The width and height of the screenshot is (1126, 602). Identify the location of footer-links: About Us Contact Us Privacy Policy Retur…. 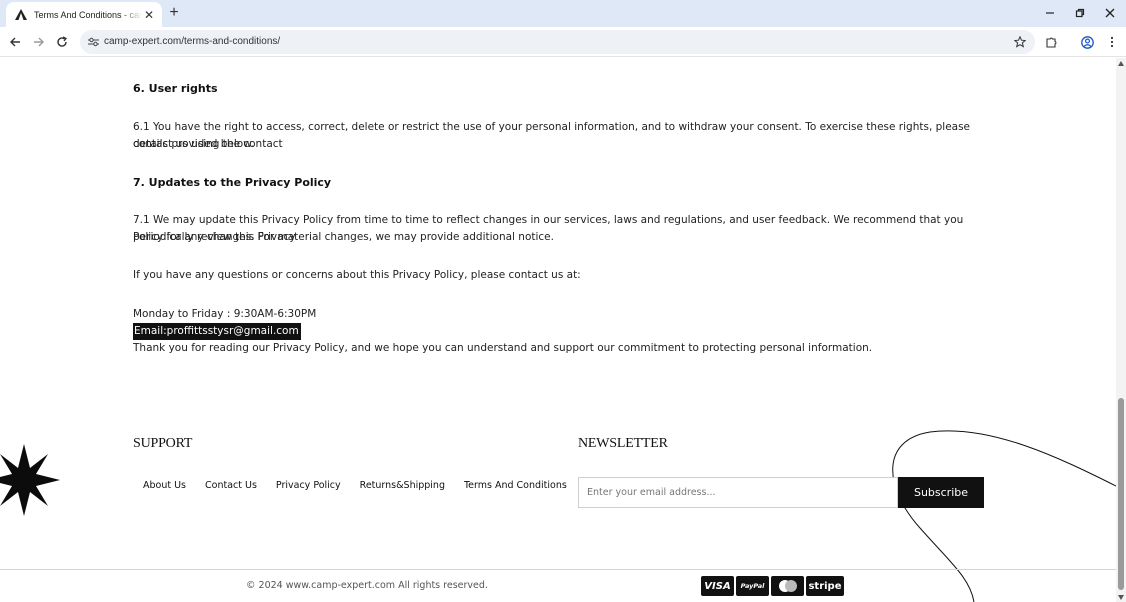
(364, 485).